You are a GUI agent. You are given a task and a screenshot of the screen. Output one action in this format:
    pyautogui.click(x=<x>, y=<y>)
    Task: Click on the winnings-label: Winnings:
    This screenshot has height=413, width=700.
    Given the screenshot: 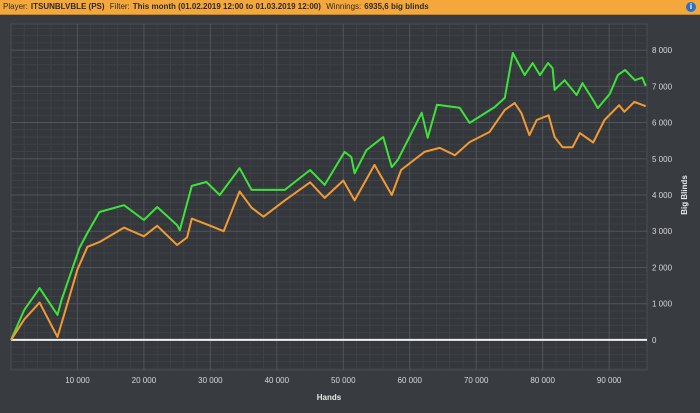 What is the action you would take?
    pyautogui.click(x=344, y=6)
    